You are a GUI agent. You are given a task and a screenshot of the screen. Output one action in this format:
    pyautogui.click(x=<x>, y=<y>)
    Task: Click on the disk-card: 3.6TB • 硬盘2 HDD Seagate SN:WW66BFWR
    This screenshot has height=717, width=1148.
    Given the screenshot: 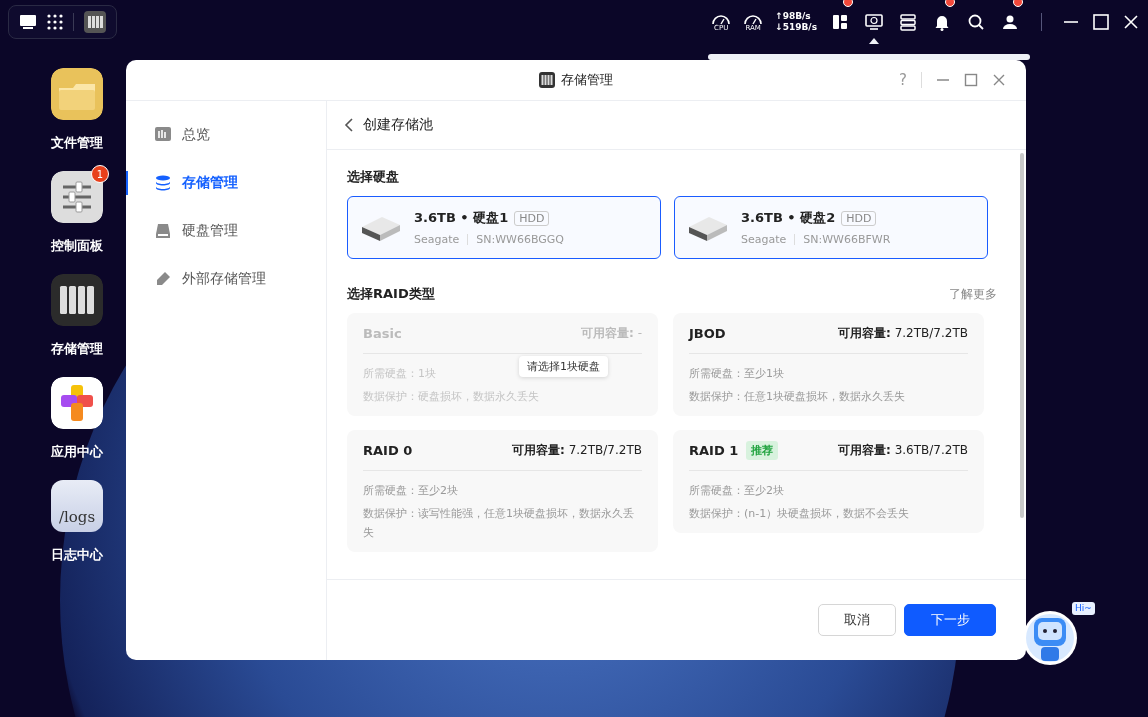 What is the action you would take?
    pyautogui.click(x=831, y=227)
    